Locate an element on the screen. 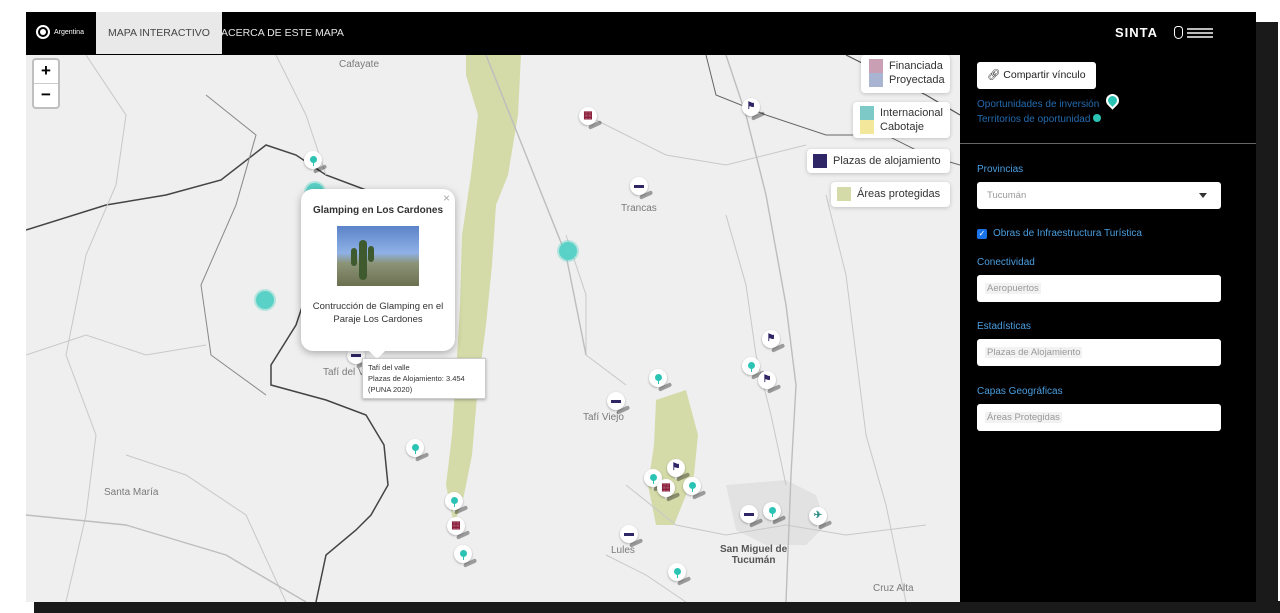  legend-cabotaje: Cabotaje is located at coordinates (902, 127).